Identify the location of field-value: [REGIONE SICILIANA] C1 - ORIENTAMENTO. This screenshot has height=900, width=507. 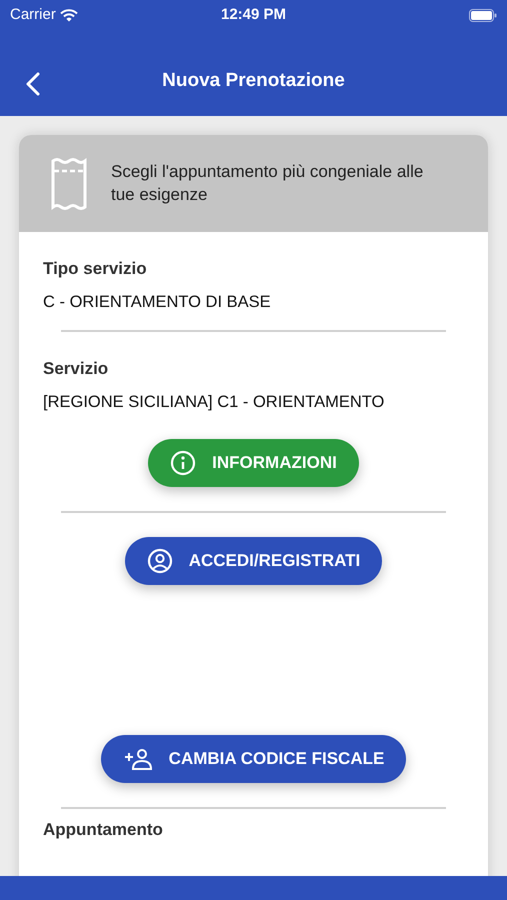
(214, 402).